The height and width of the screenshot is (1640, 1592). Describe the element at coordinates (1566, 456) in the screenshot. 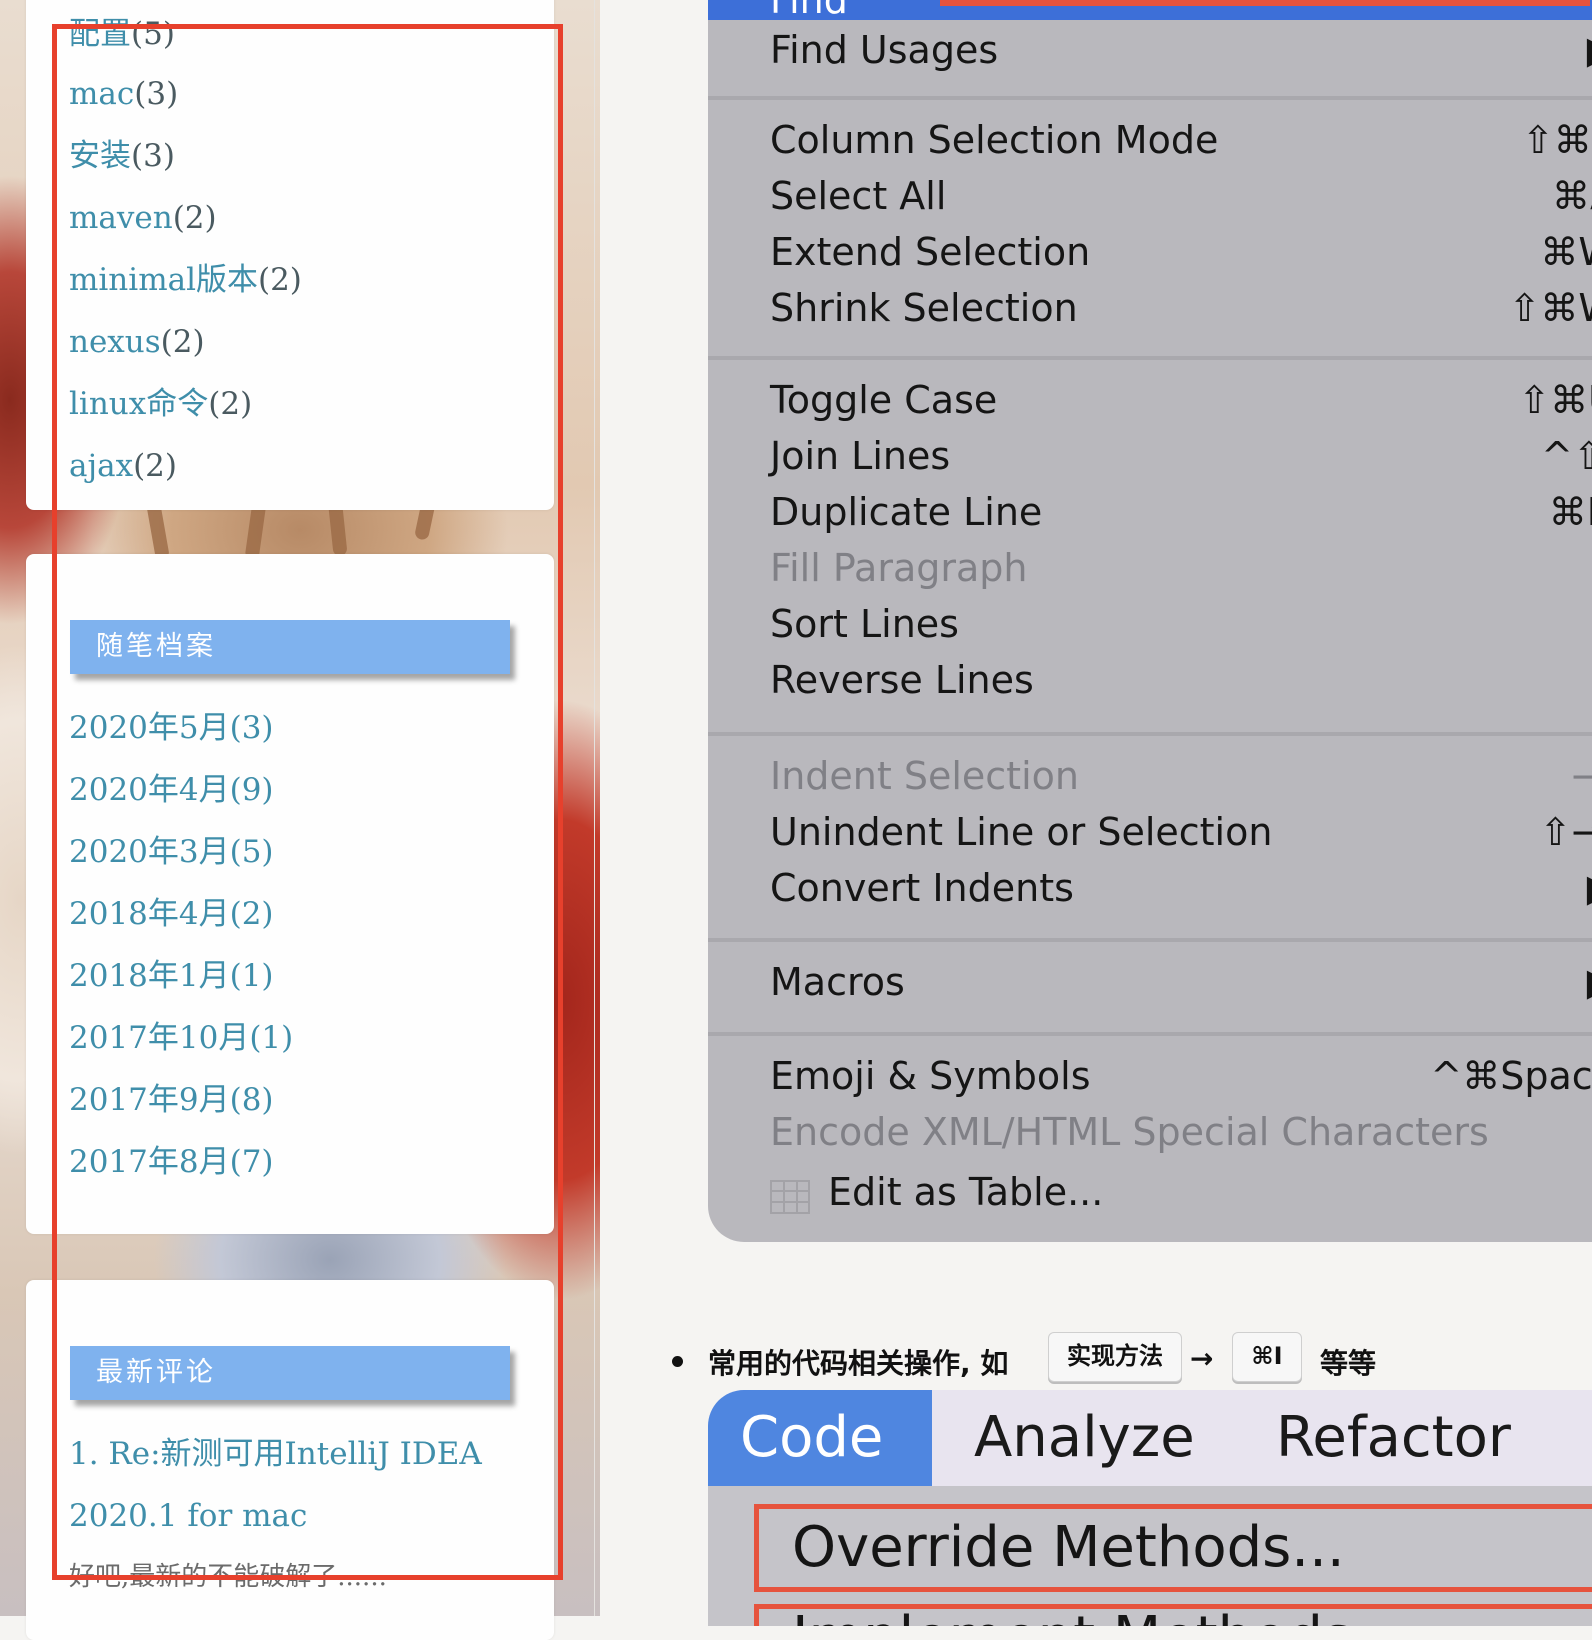

I see `shortcut: ^⇧J` at that location.